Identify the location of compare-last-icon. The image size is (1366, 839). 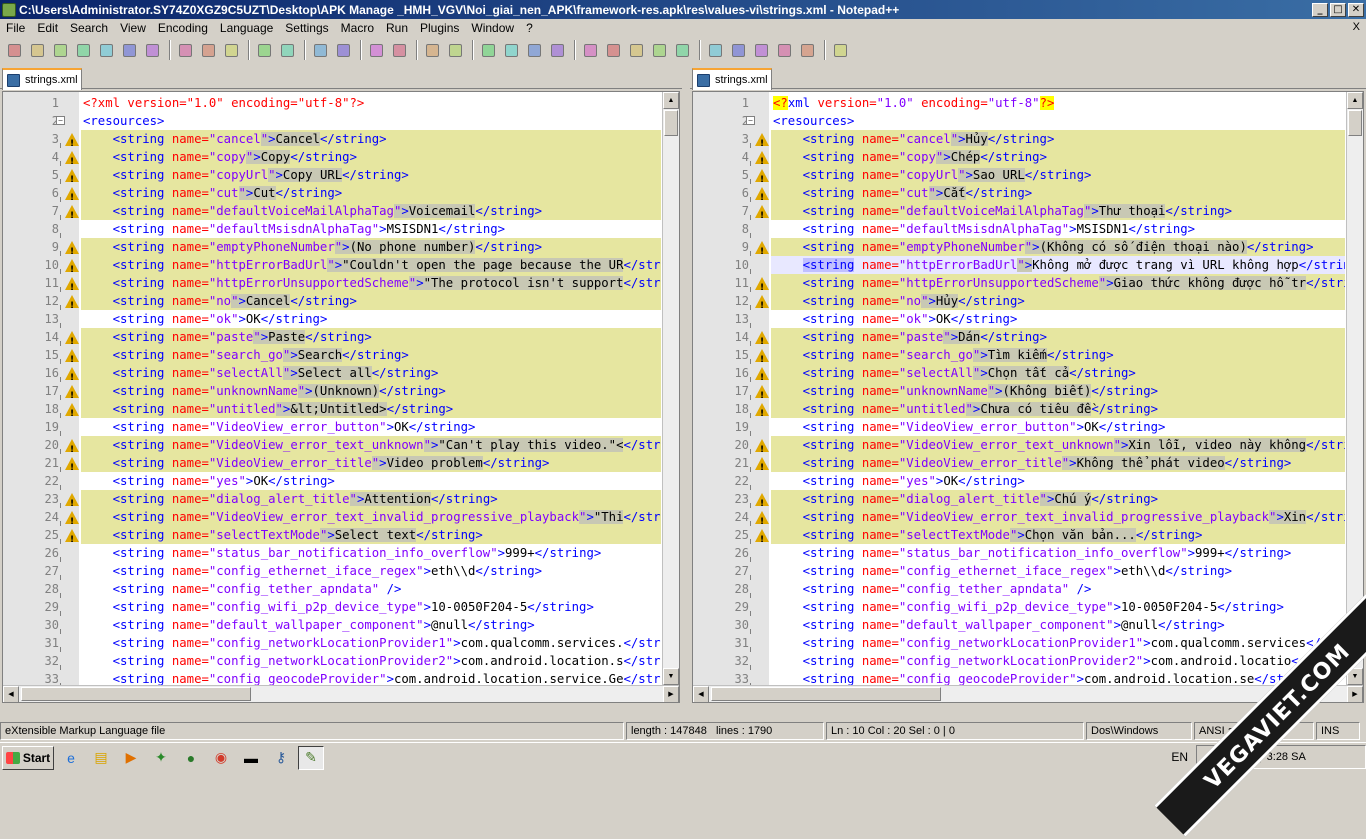
(784, 50).